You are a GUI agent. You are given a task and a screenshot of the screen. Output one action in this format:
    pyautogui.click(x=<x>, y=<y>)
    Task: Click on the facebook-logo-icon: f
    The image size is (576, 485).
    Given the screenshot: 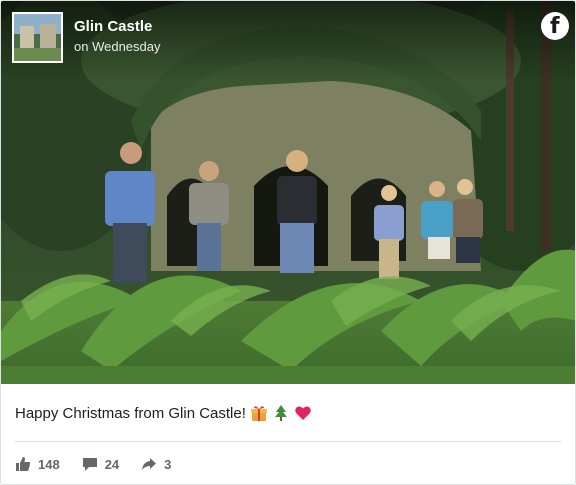 What is the action you would take?
    pyautogui.click(x=555, y=26)
    